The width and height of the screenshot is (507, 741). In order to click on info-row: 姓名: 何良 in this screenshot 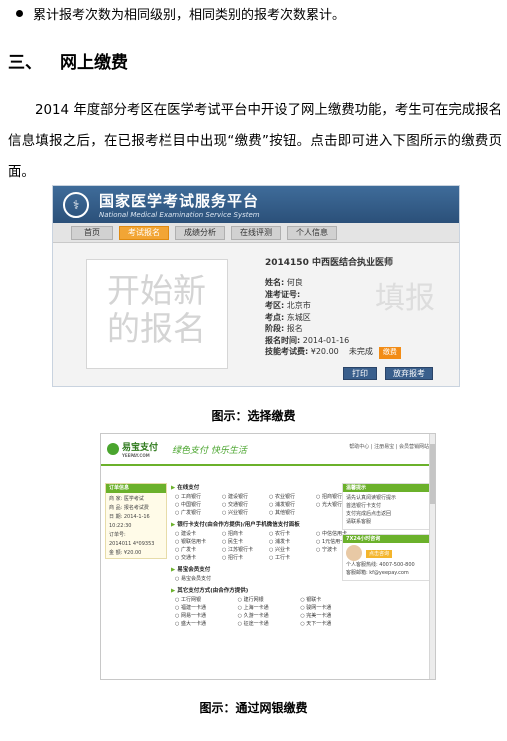, I will do `click(284, 282)`.